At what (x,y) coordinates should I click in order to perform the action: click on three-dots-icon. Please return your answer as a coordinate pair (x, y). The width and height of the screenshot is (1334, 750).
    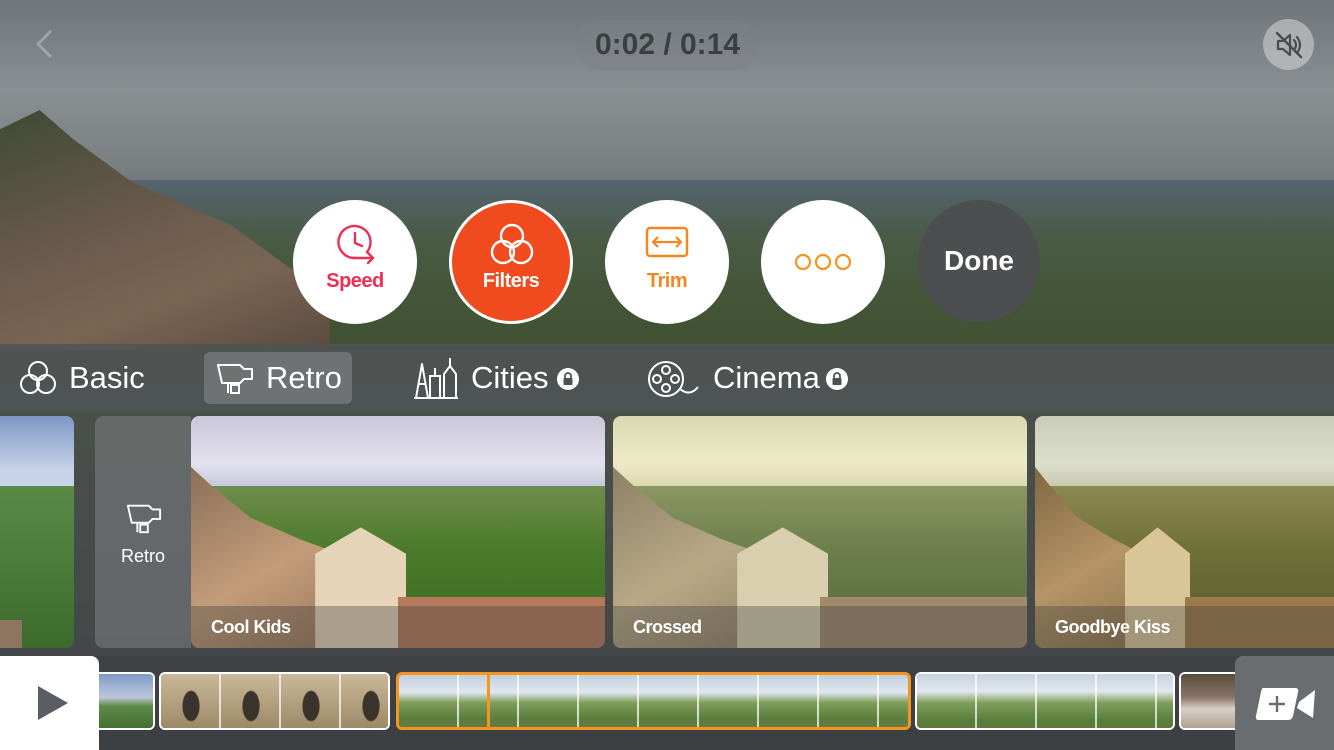
    Looking at the image, I should click on (823, 262).